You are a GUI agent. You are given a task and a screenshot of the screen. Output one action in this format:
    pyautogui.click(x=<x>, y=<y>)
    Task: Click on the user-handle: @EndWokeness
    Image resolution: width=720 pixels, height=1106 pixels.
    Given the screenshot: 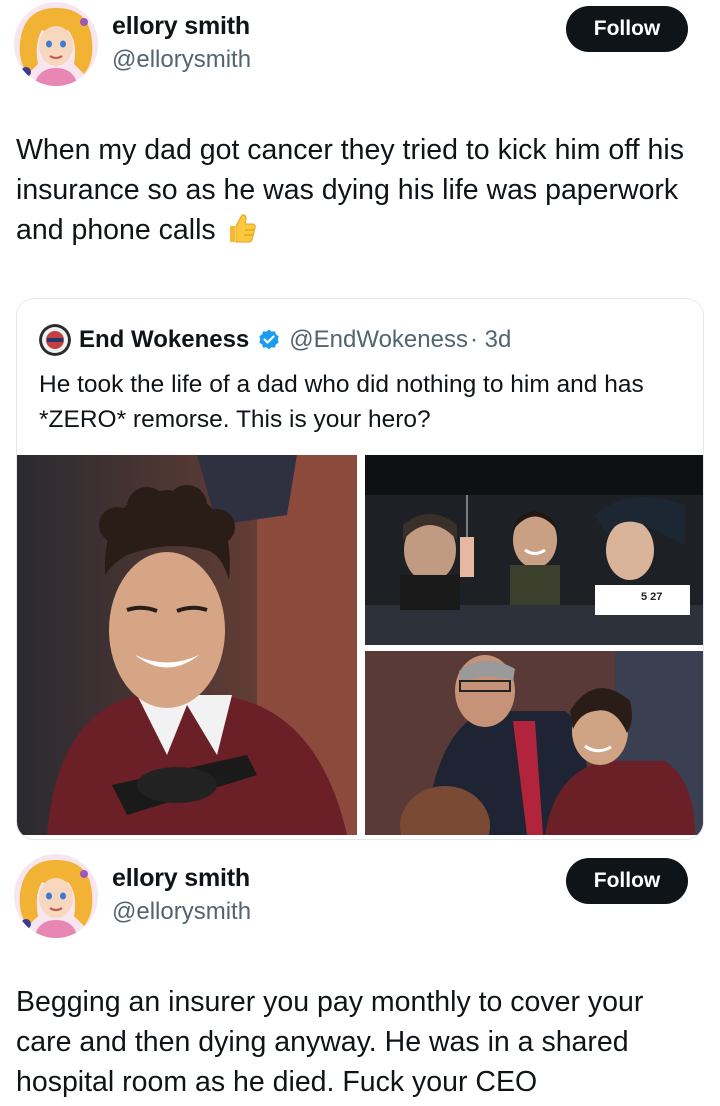 What is the action you would take?
    pyautogui.click(x=378, y=340)
    